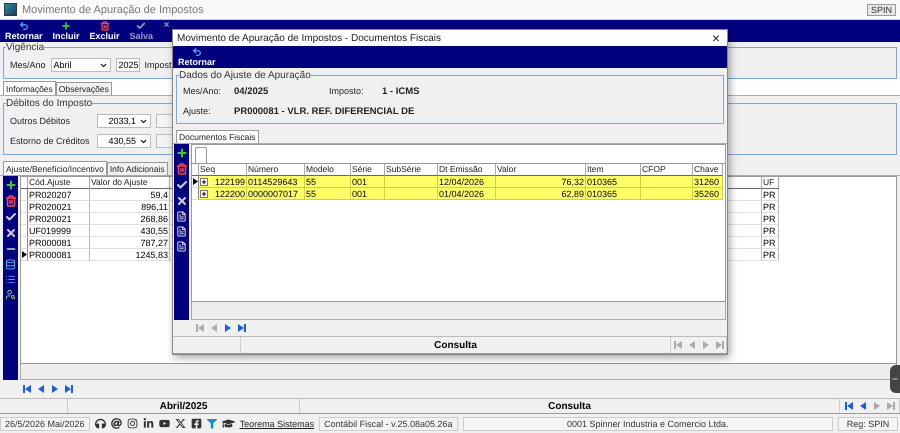 The height and width of the screenshot is (433, 900). Describe the element at coordinates (124, 141) in the screenshot. I see `amount-select: 430,55` at that location.